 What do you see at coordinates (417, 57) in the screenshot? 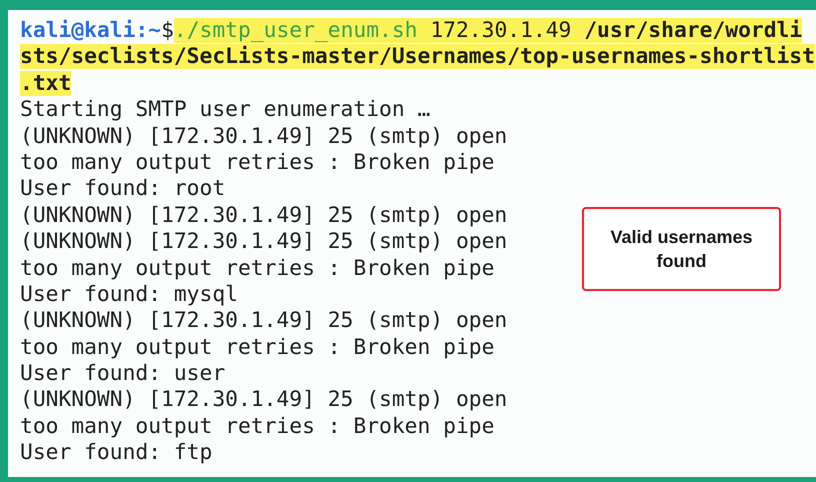
I see `command-text: sts/seclists/SecLists-master/Usernames/top-usernames-shortlist` at bounding box center [417, 57].